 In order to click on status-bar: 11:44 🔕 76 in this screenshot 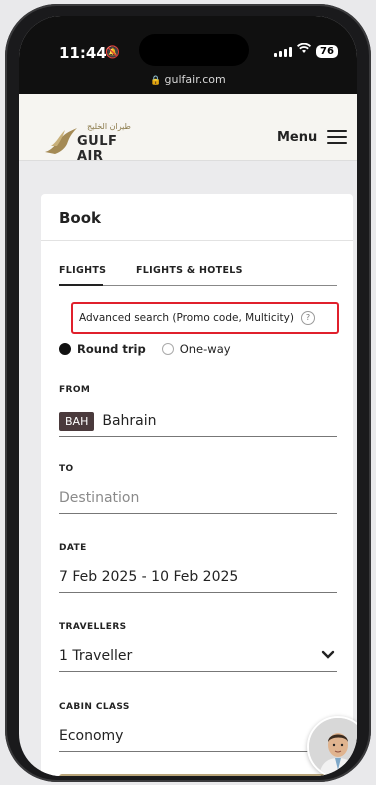, I will do `click(188, 44)`.